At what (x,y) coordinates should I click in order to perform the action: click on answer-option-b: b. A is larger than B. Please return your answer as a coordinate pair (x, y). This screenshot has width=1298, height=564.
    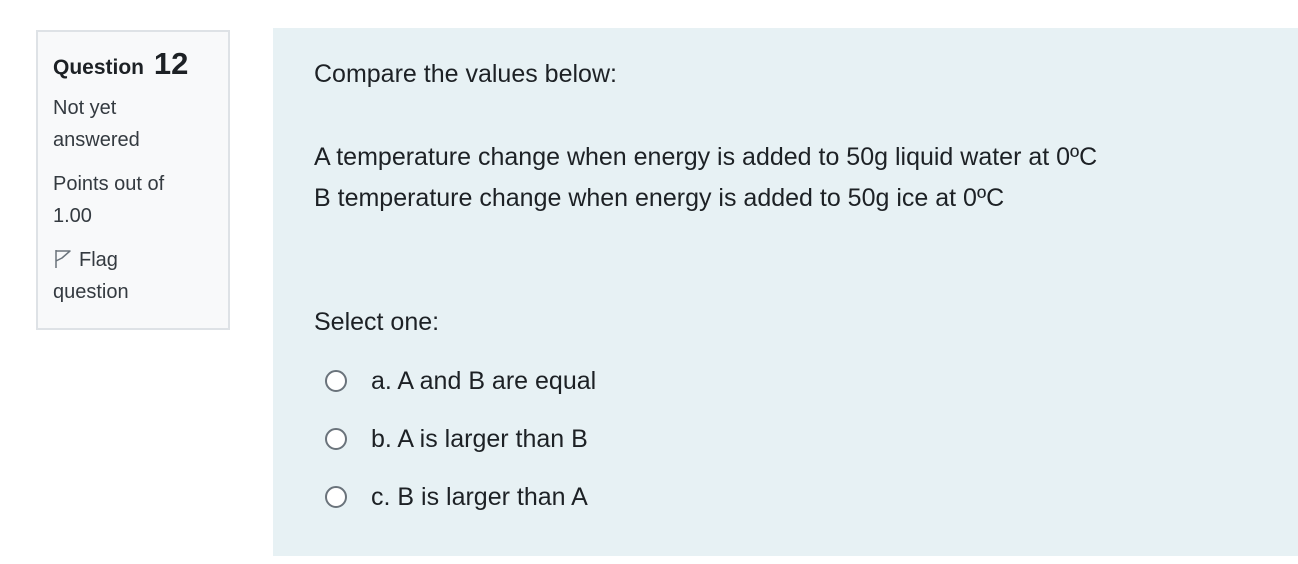
    Looking at the image, I should click on (791, 439).